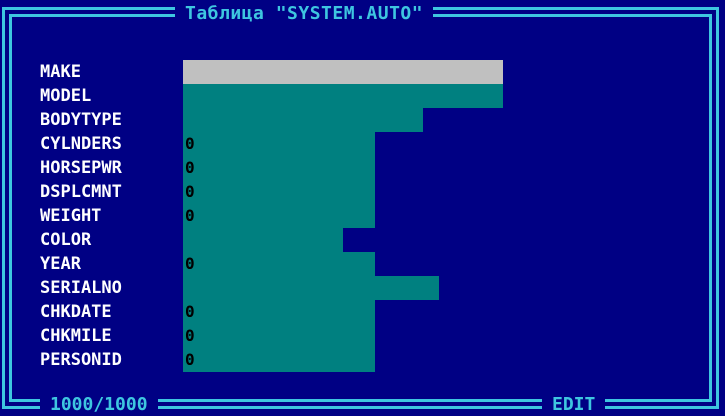 The image size is (725, 416). I want to click on field-input-model, so click(343, 96).